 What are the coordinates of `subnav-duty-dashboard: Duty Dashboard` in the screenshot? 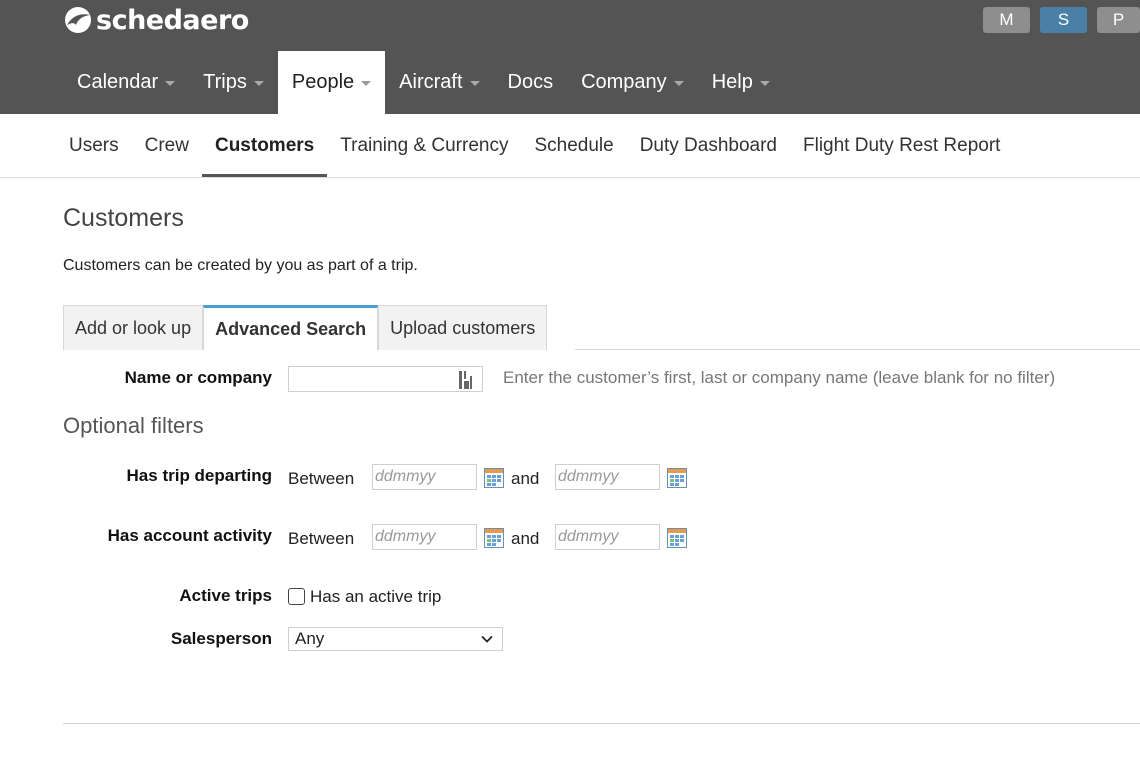 It's located at (708, 145).